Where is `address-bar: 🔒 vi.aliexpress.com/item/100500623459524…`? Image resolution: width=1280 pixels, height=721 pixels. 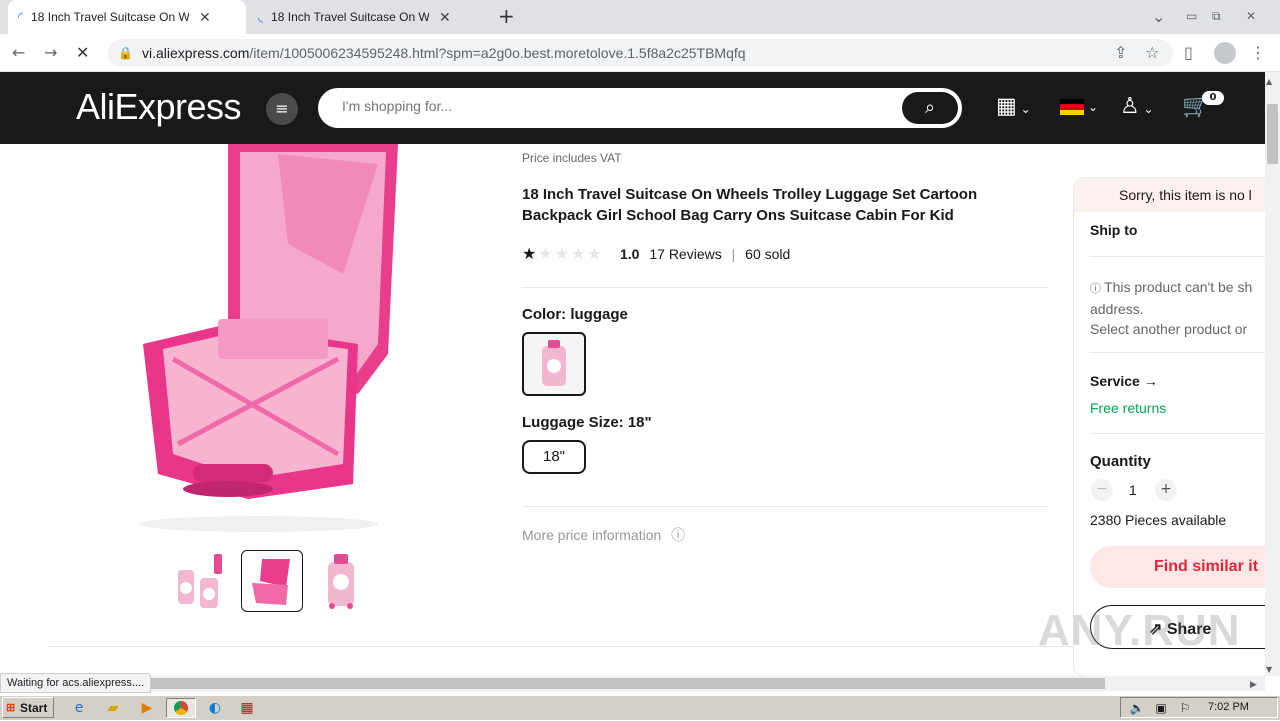 address-bar: 🔒 vi.aliexpress.com/item/100500623459524… is located at coordinates (640, 53).